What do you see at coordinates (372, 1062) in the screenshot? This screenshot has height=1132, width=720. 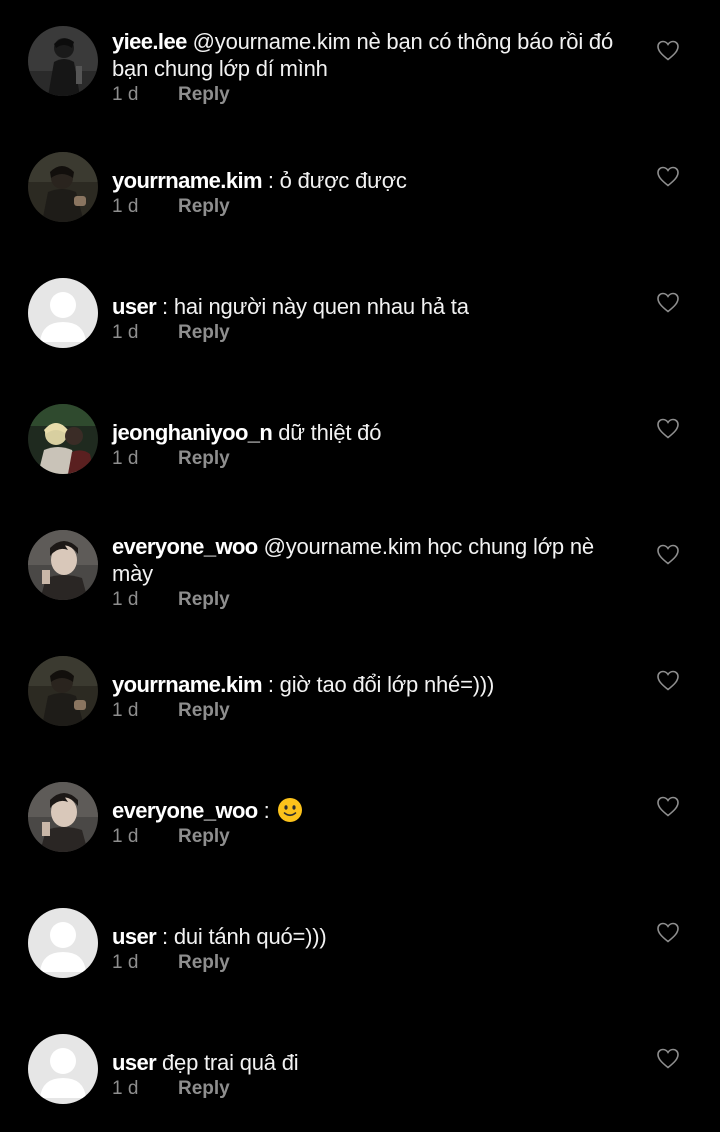 I see `comment-text: user đẹp trai quâ đi` at bounding box center [372, 1062].